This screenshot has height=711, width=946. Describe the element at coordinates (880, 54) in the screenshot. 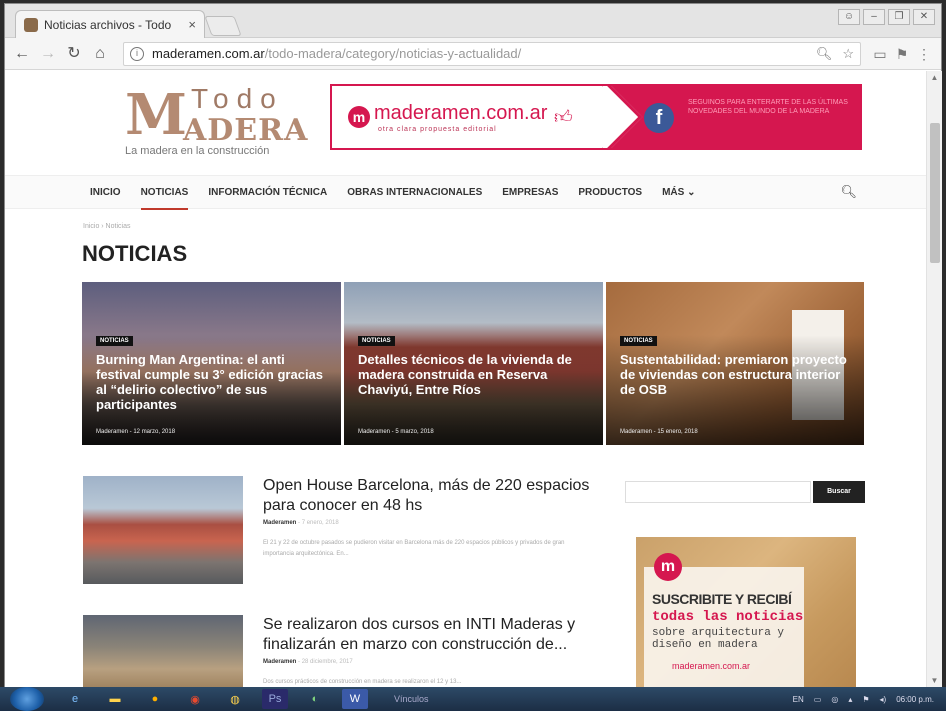

I see `cast-icon: ▭` at that location.